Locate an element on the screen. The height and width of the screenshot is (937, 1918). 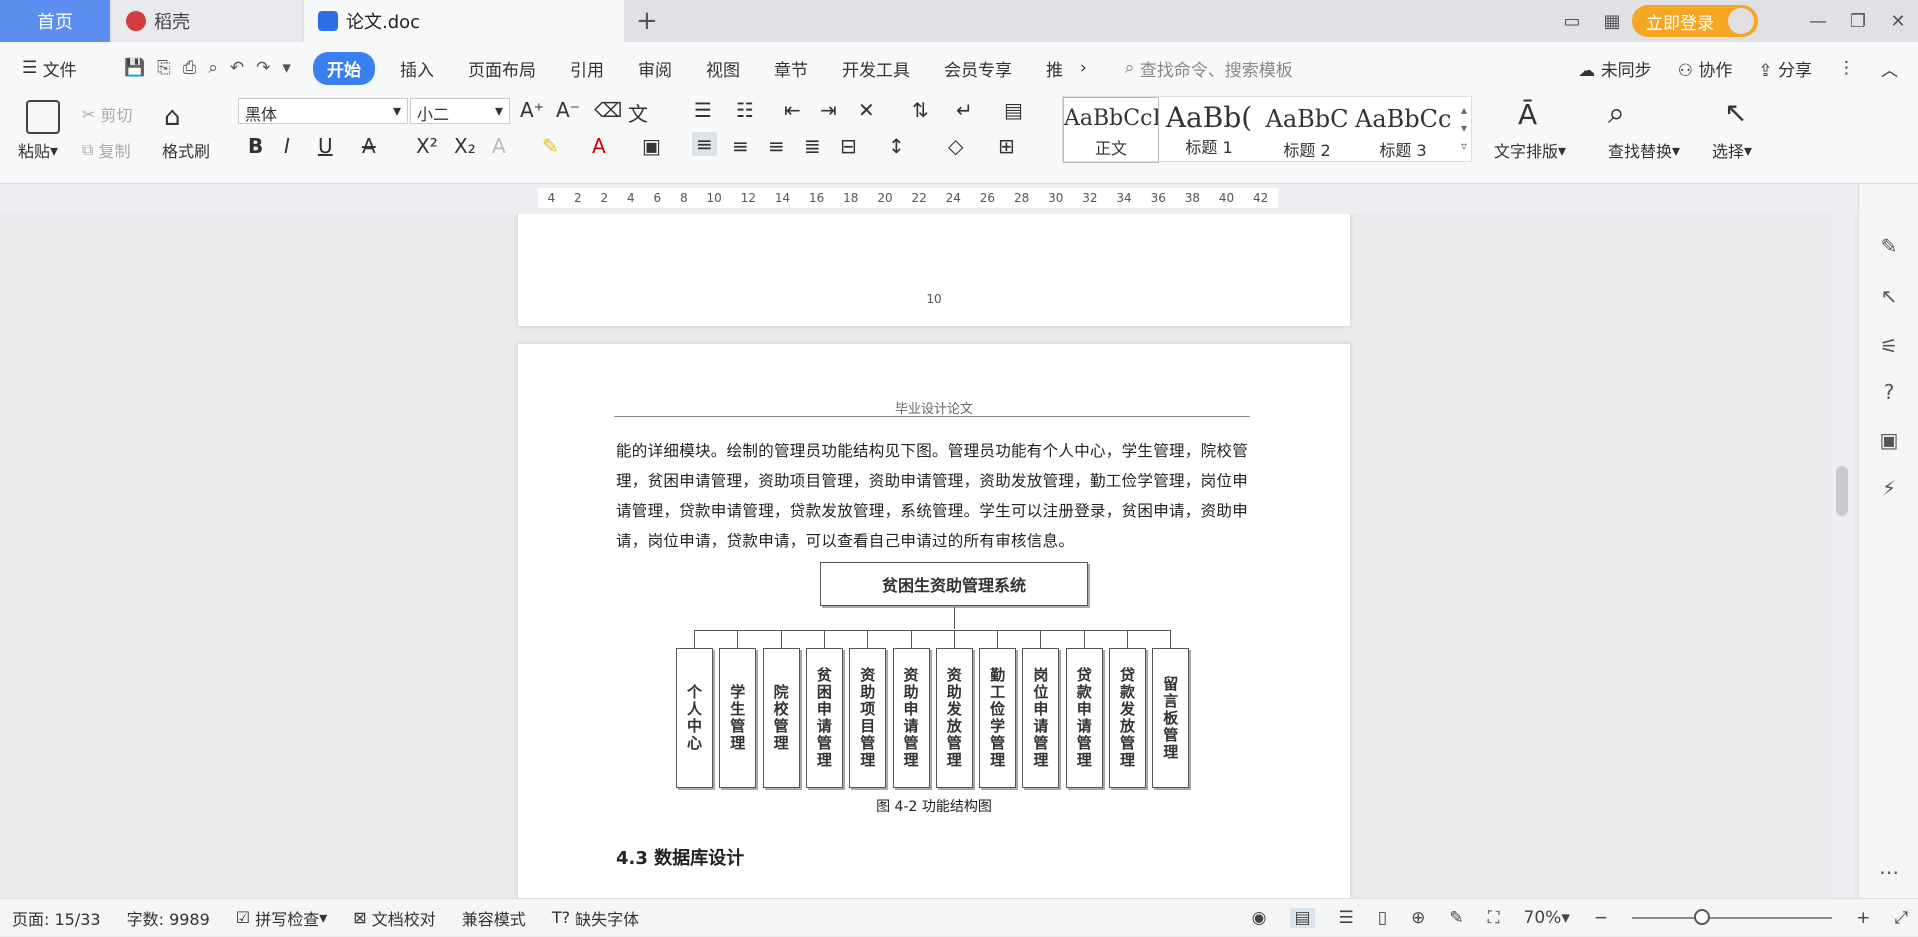
more-chevron-icon: ▾ is located at coordinates (286, 68).